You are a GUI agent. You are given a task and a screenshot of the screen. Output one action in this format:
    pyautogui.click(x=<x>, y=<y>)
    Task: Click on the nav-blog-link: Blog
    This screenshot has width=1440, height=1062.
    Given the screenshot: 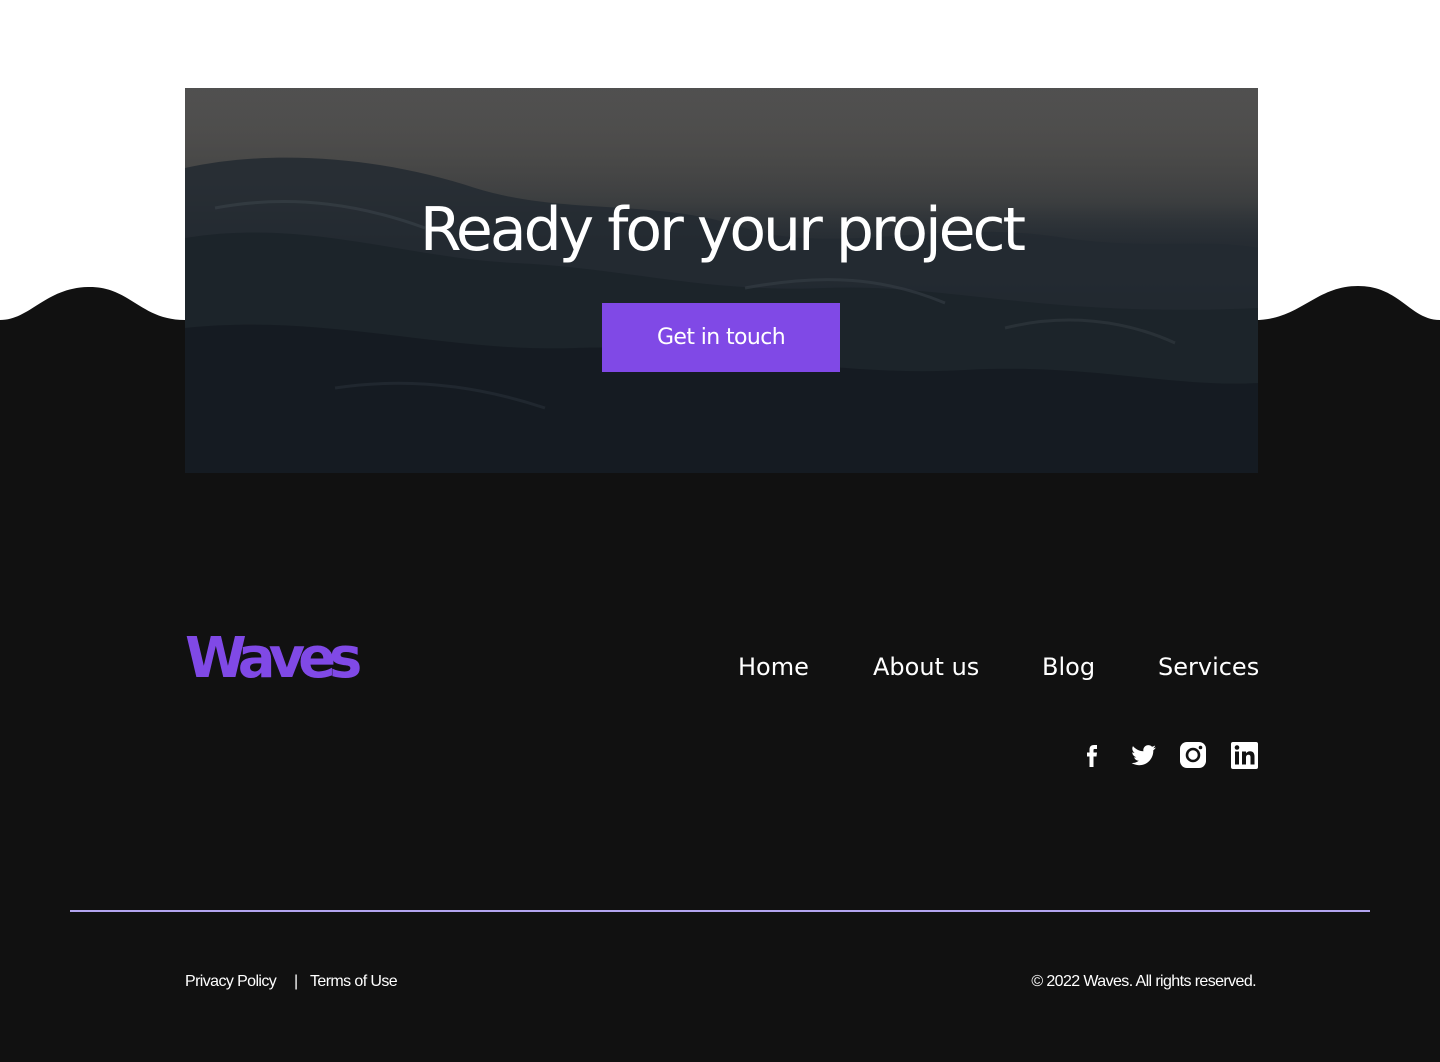 What is the action you would take?
    pyautogui.click(x=1068, y=667)
    